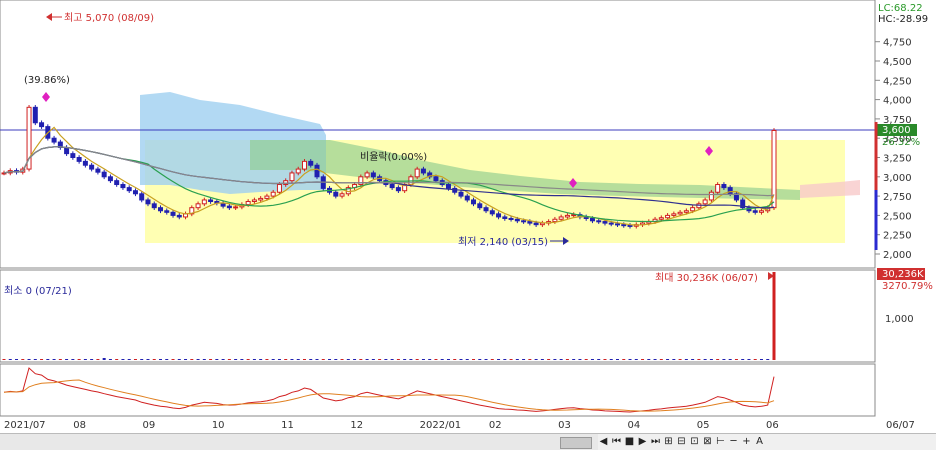 This screenshot has height=450, width=936. Describe the element at coordinates (218, 425) in the screenshot. I see `x-tick-label: 10` at that location.